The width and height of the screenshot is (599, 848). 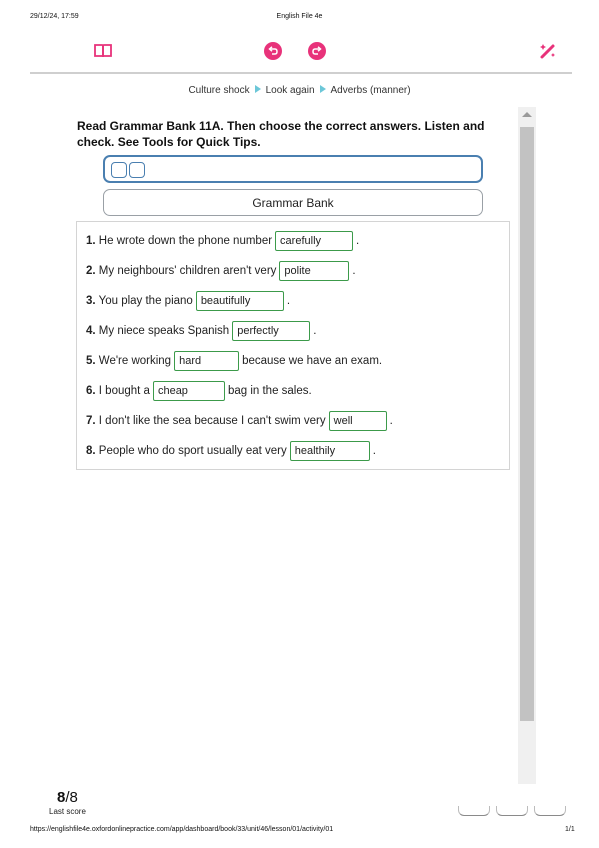 What do you see at coordinates (218, 90) in the screenshot?
I see `breadcrumb-item: Culture shock` at bounding box center [218, 90].